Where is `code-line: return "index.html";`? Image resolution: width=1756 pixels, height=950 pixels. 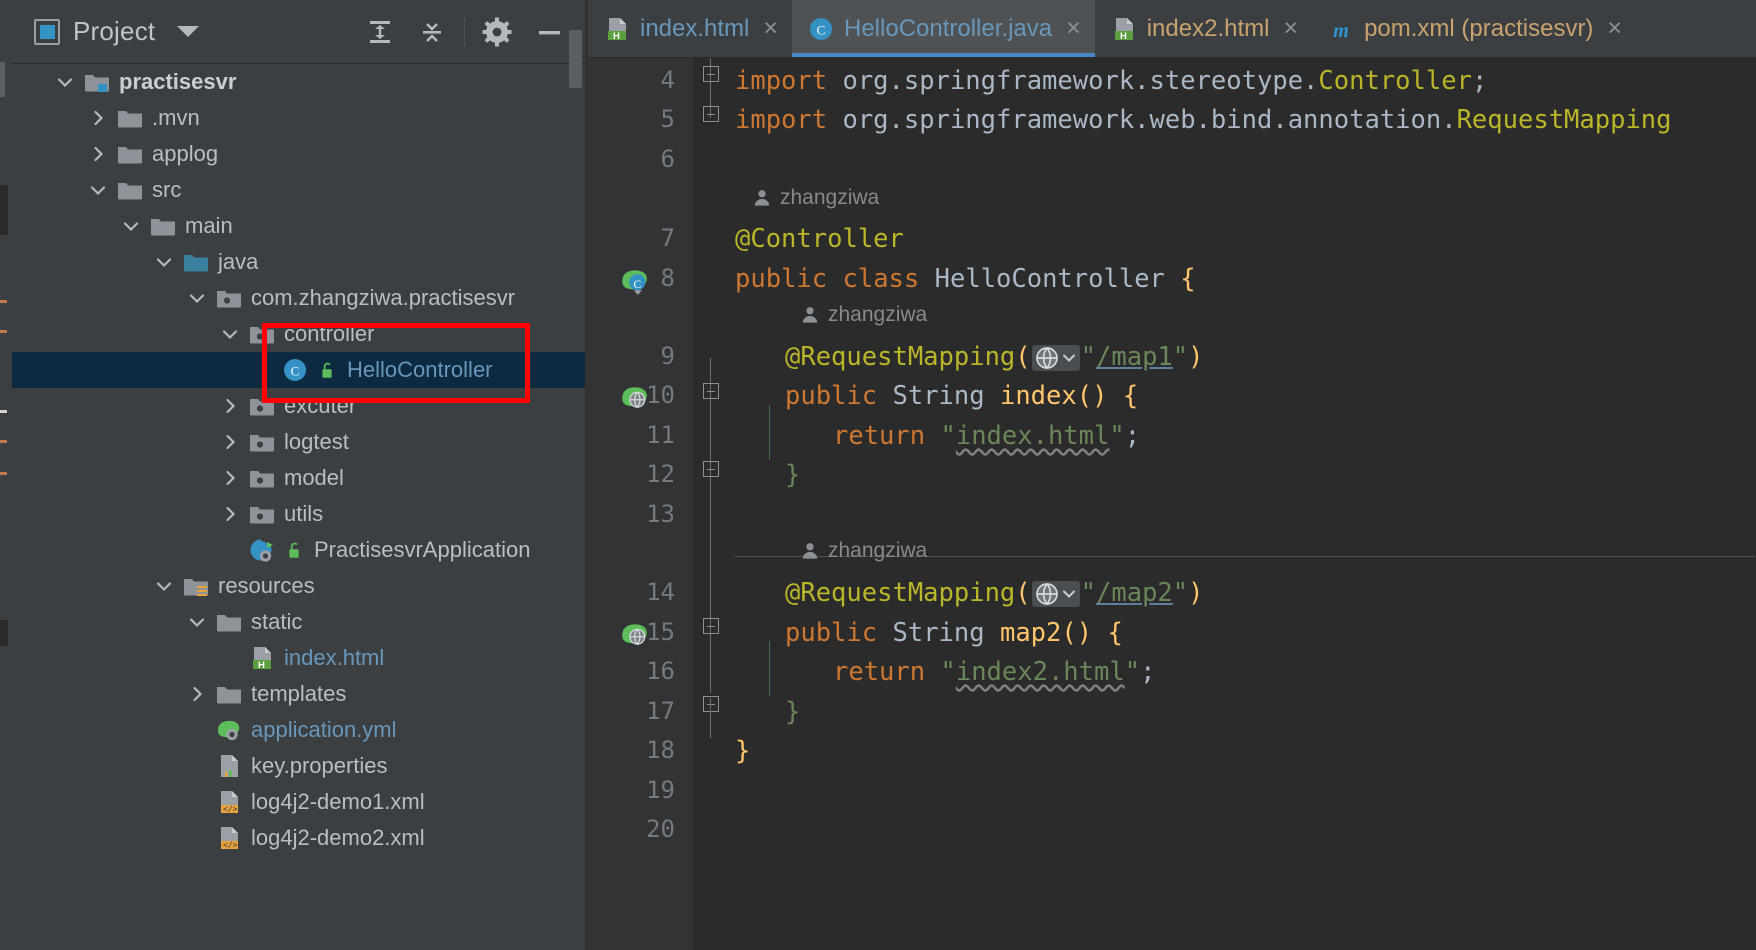 code-line: return "index.html"; is located at coordinates (986, 436).